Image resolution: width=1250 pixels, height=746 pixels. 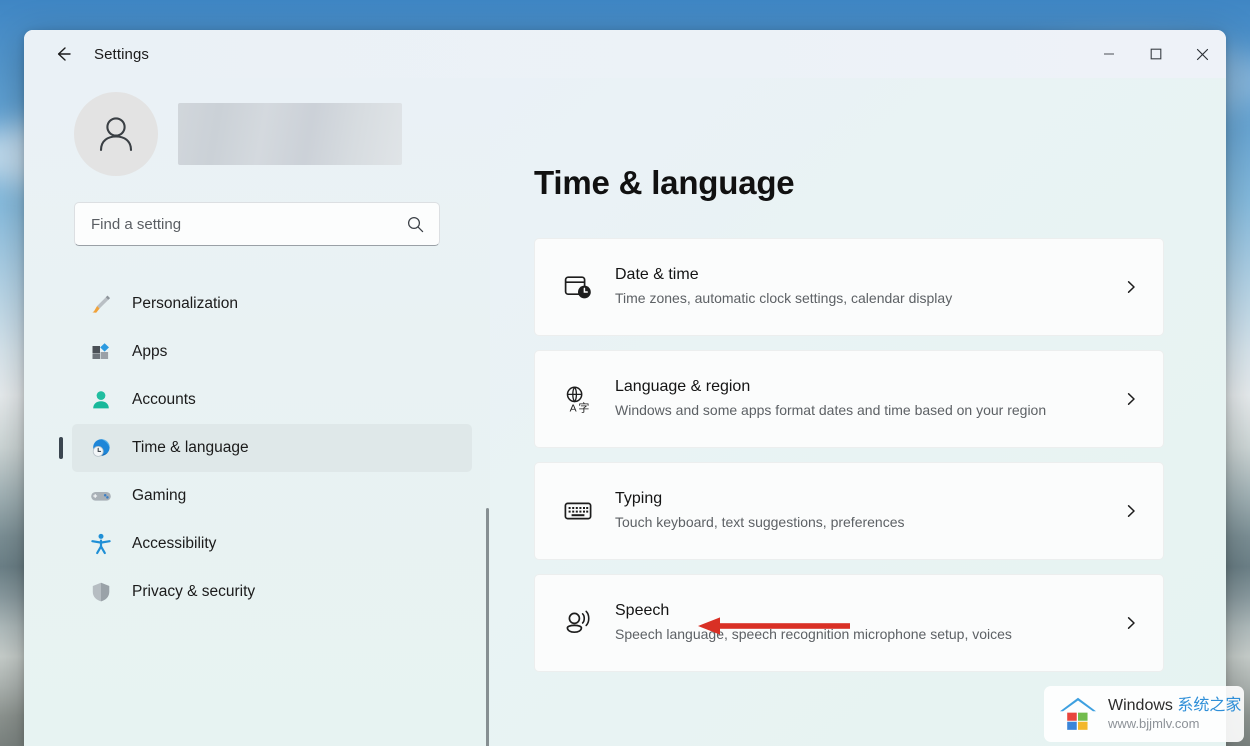 I want to click on sidebar-item-accessibility: Accessibility, so click(x=272, y=544).